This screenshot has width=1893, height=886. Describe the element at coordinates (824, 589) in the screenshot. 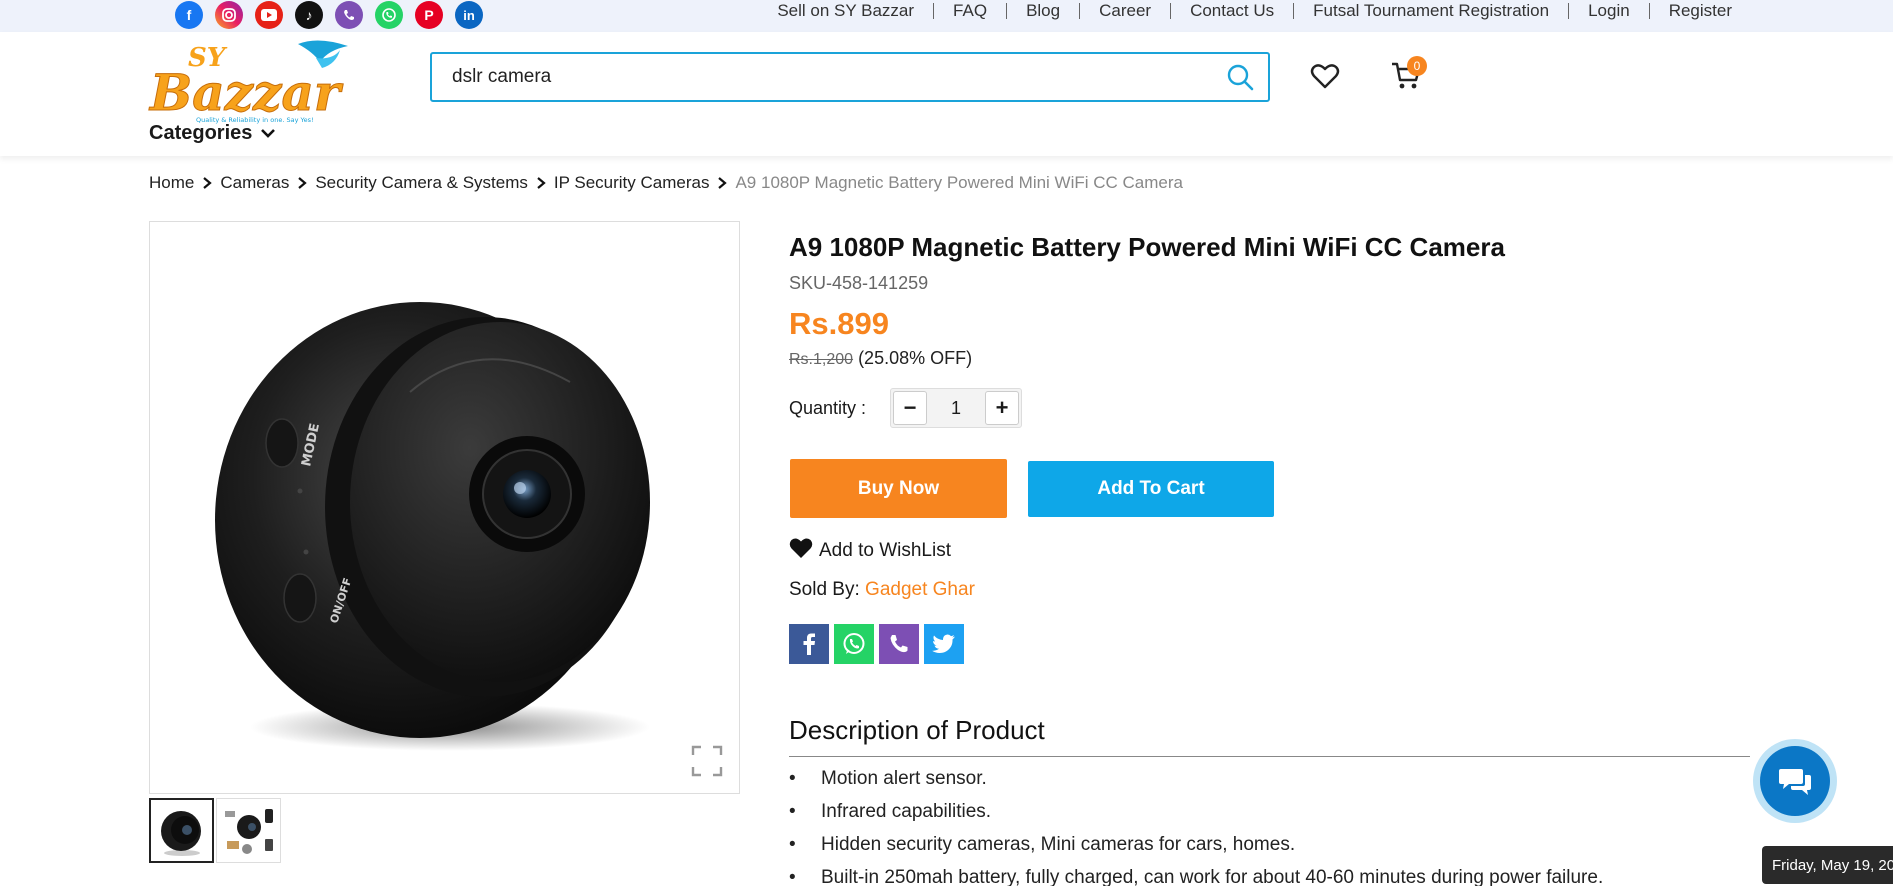

I see `sold-by-label: Sold By:` at that location.